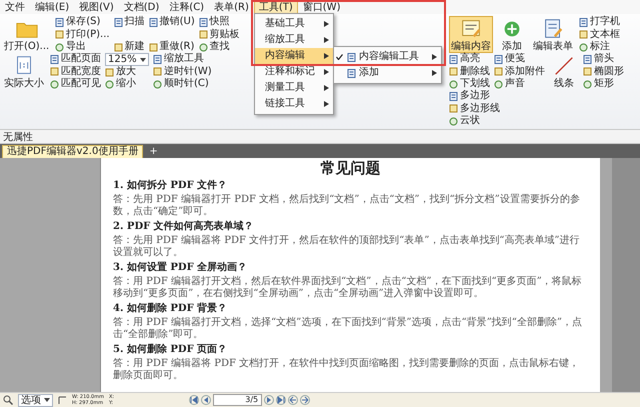 The image size is (640, 407). What do you see at coordinates (474, 108) in the screenshot?
I see `toolbar-button: 多边形线` at bounding box center [474, 108].